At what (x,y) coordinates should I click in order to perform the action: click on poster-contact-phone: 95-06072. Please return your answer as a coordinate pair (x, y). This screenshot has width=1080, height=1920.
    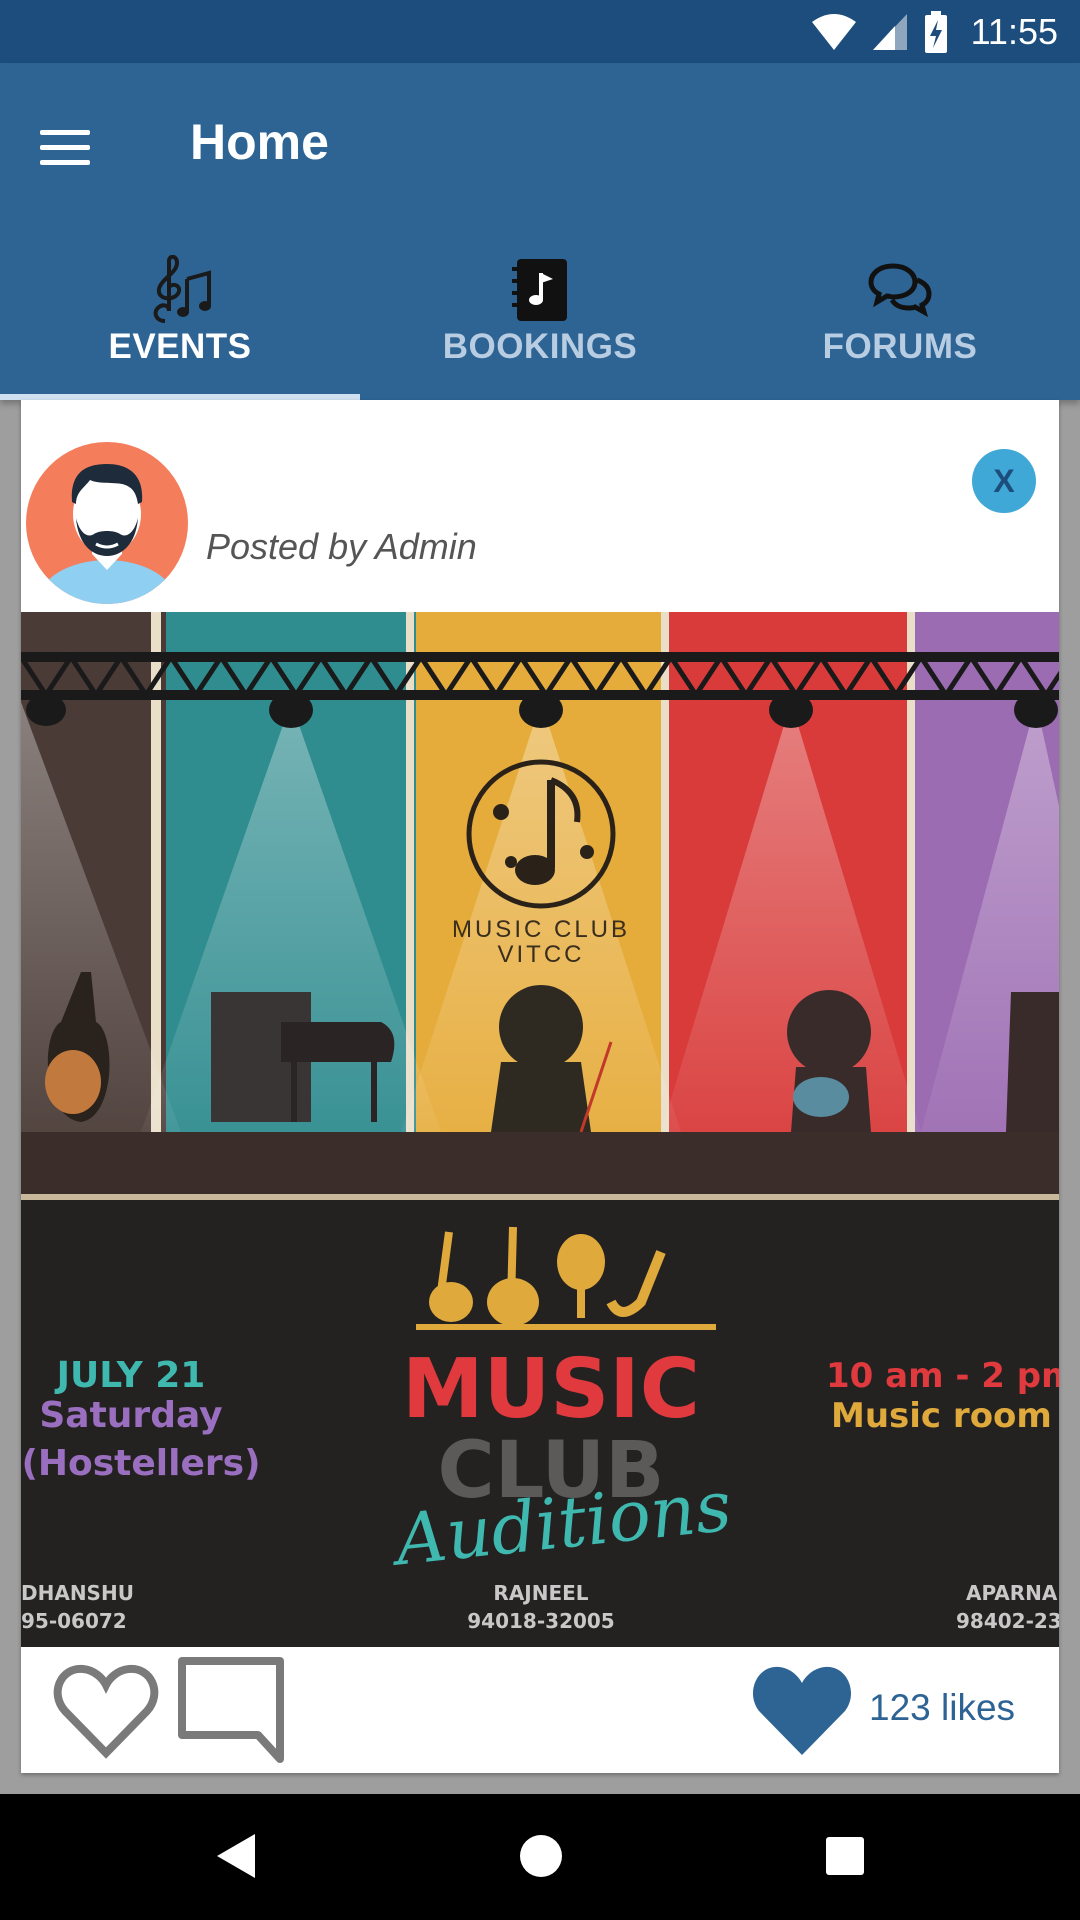
    Looking at the image, I should click on (74, 1621).